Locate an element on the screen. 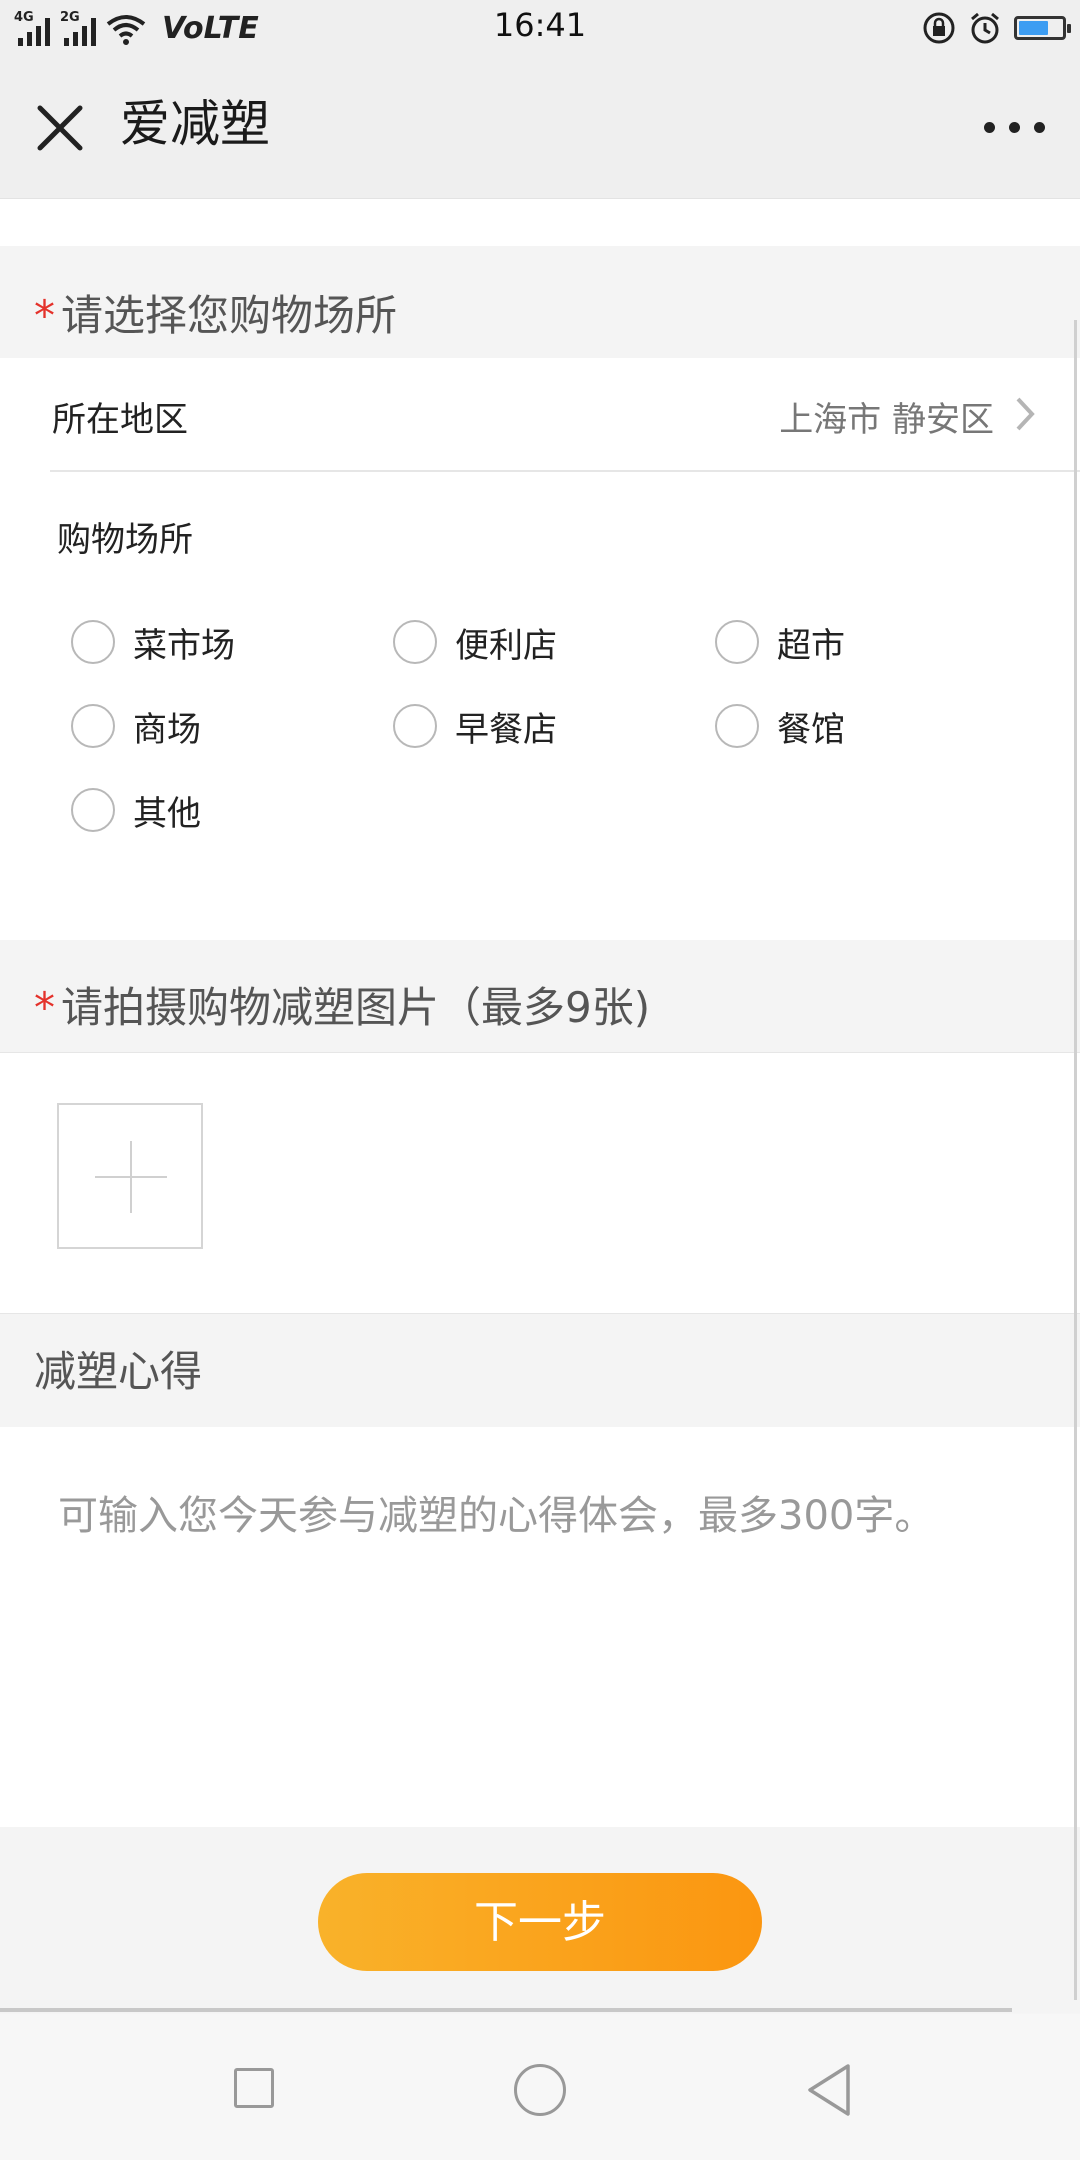 The height and width of the screenshot is (2160, 1080). more-icon is located at coordinates (1014, 127).